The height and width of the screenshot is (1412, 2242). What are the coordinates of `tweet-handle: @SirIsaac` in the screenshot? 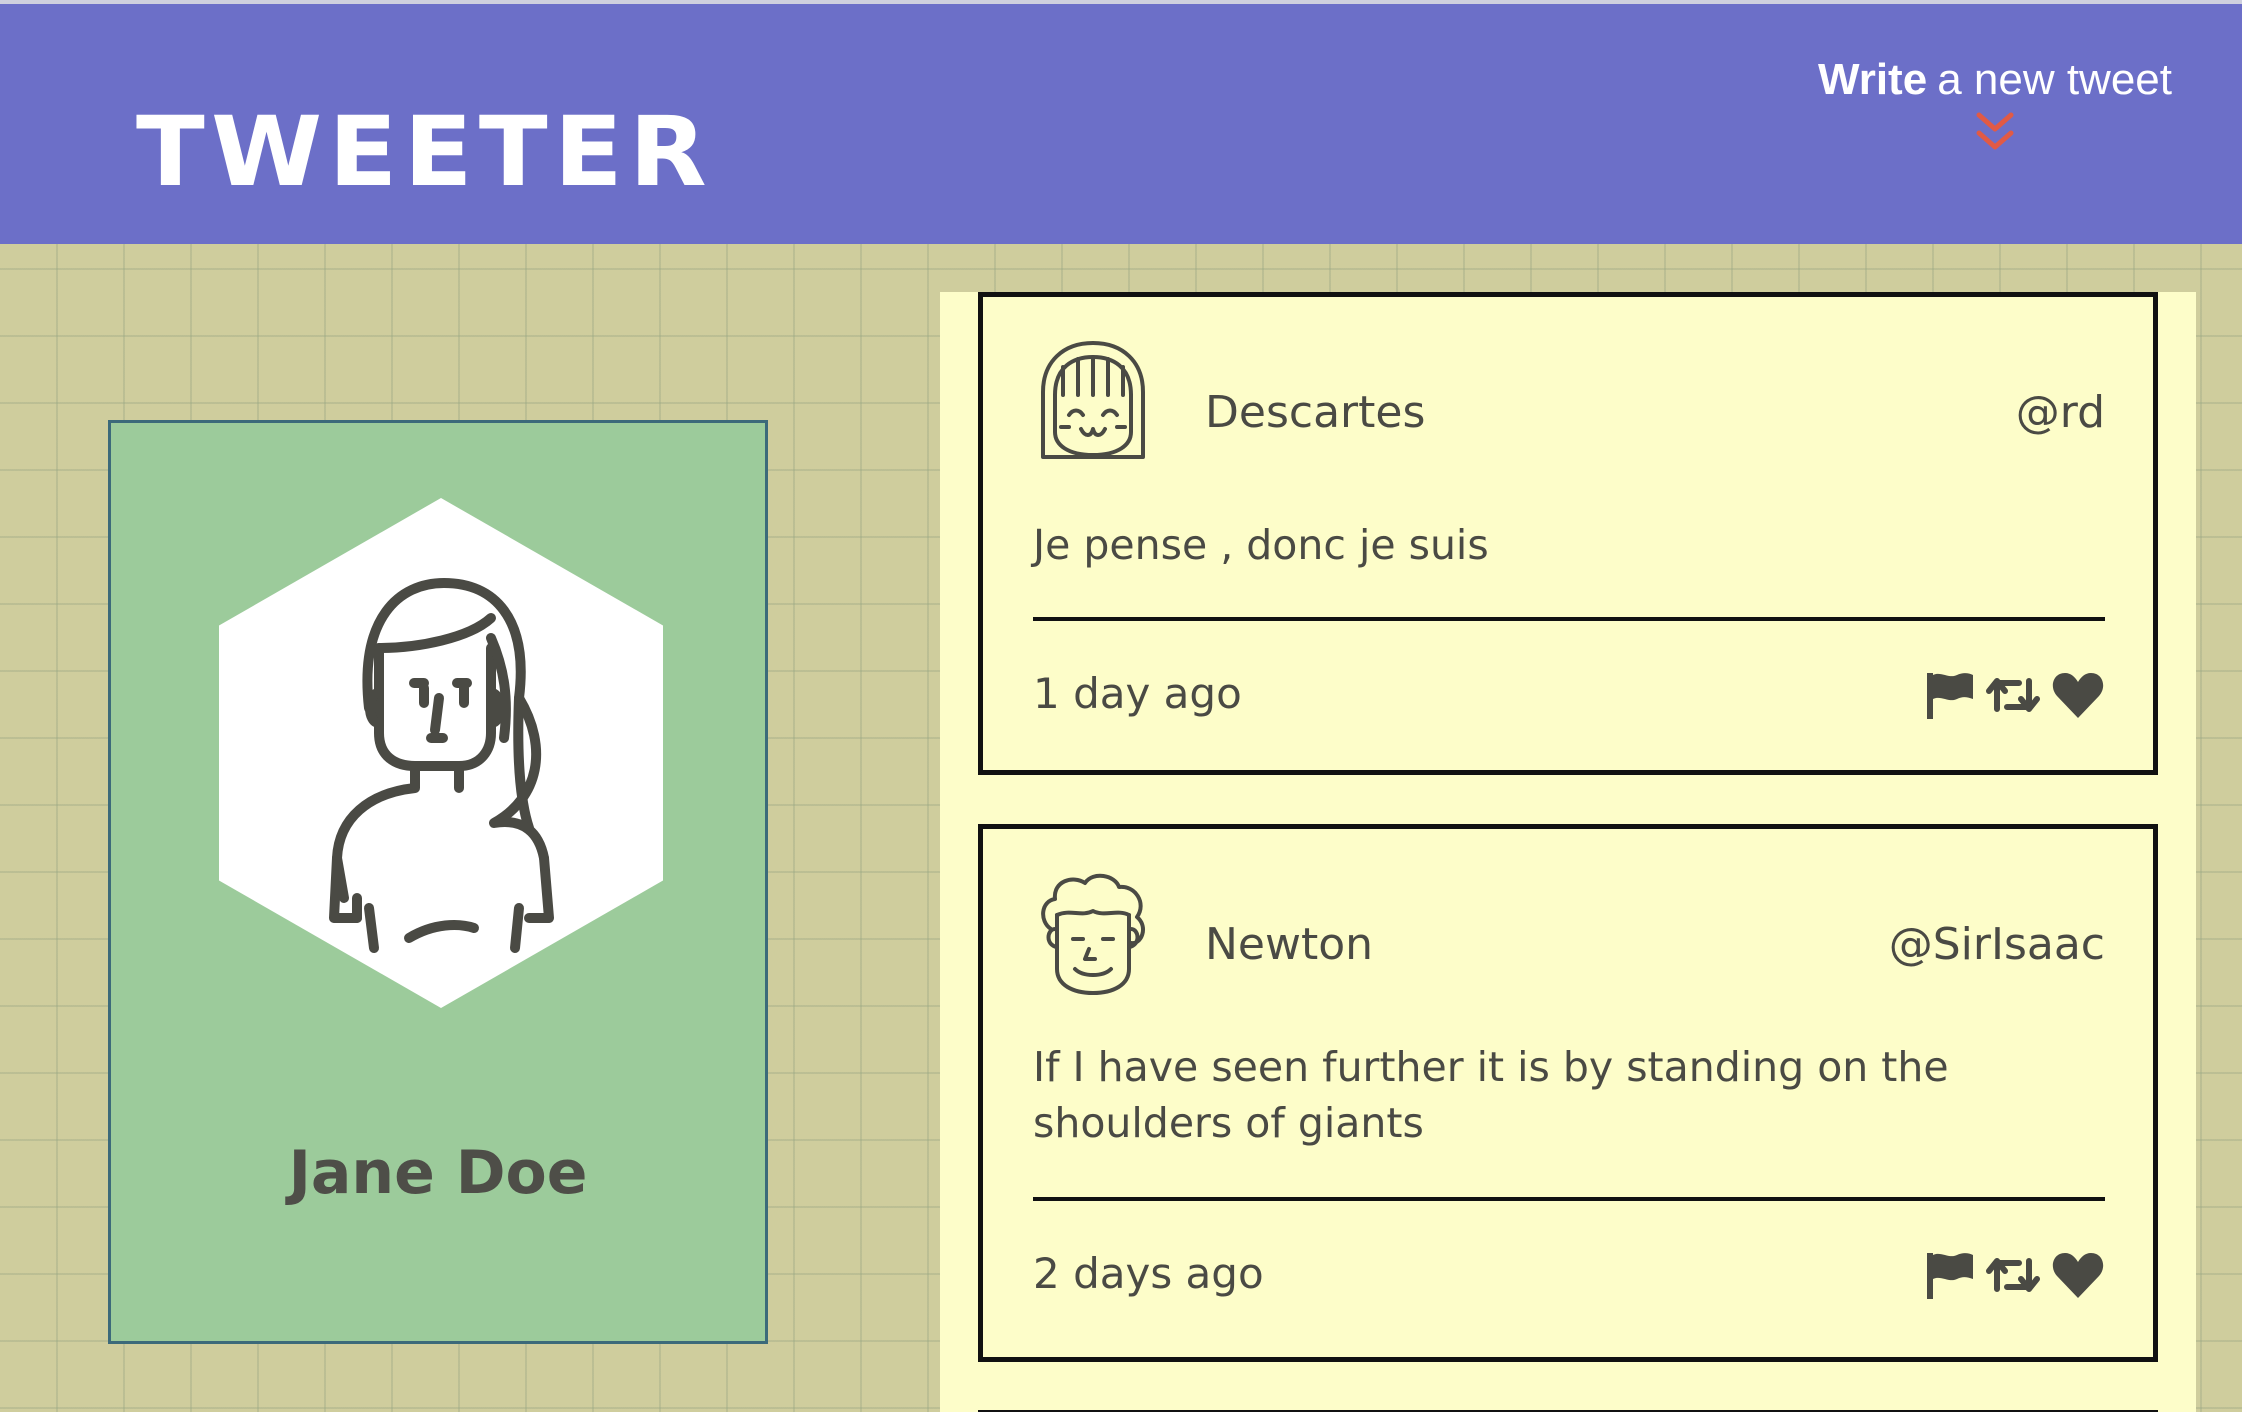 It's located at (1997, 944).